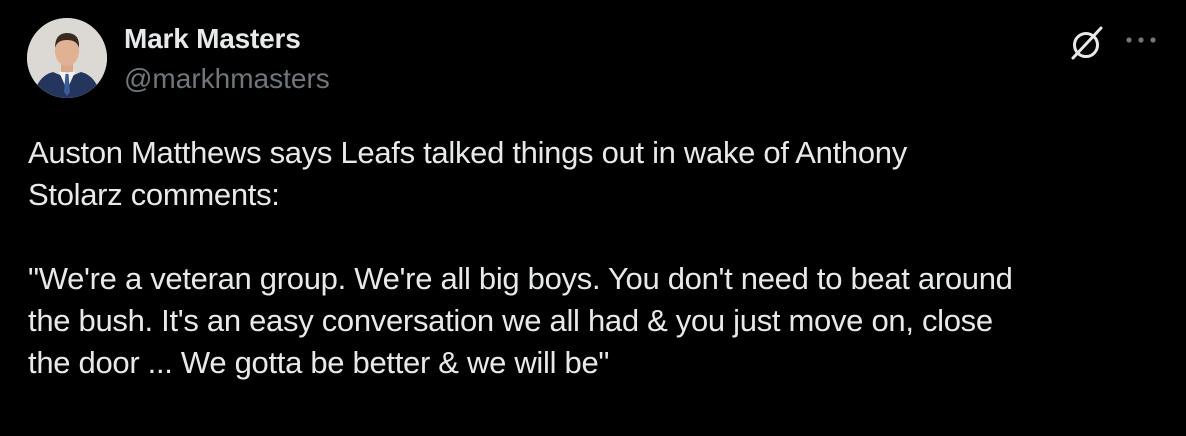 The image size is (1186, 436). I want to click on avatar-photo-icon, so click(67, 58).